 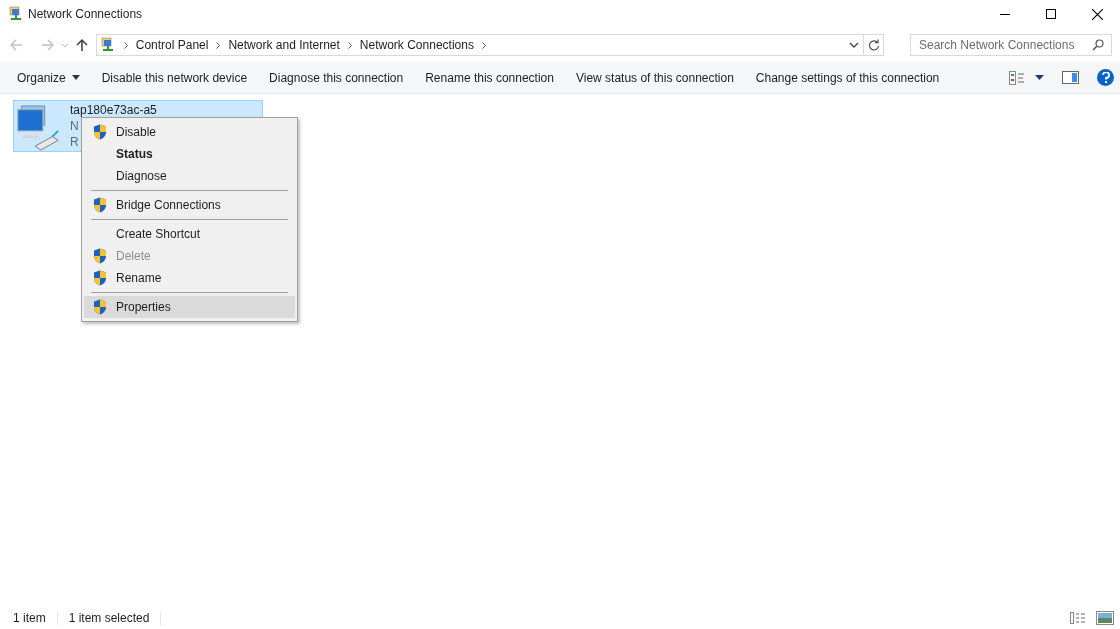 I want to click on selection-count: 1 item selected, so click(x=109, y=618).